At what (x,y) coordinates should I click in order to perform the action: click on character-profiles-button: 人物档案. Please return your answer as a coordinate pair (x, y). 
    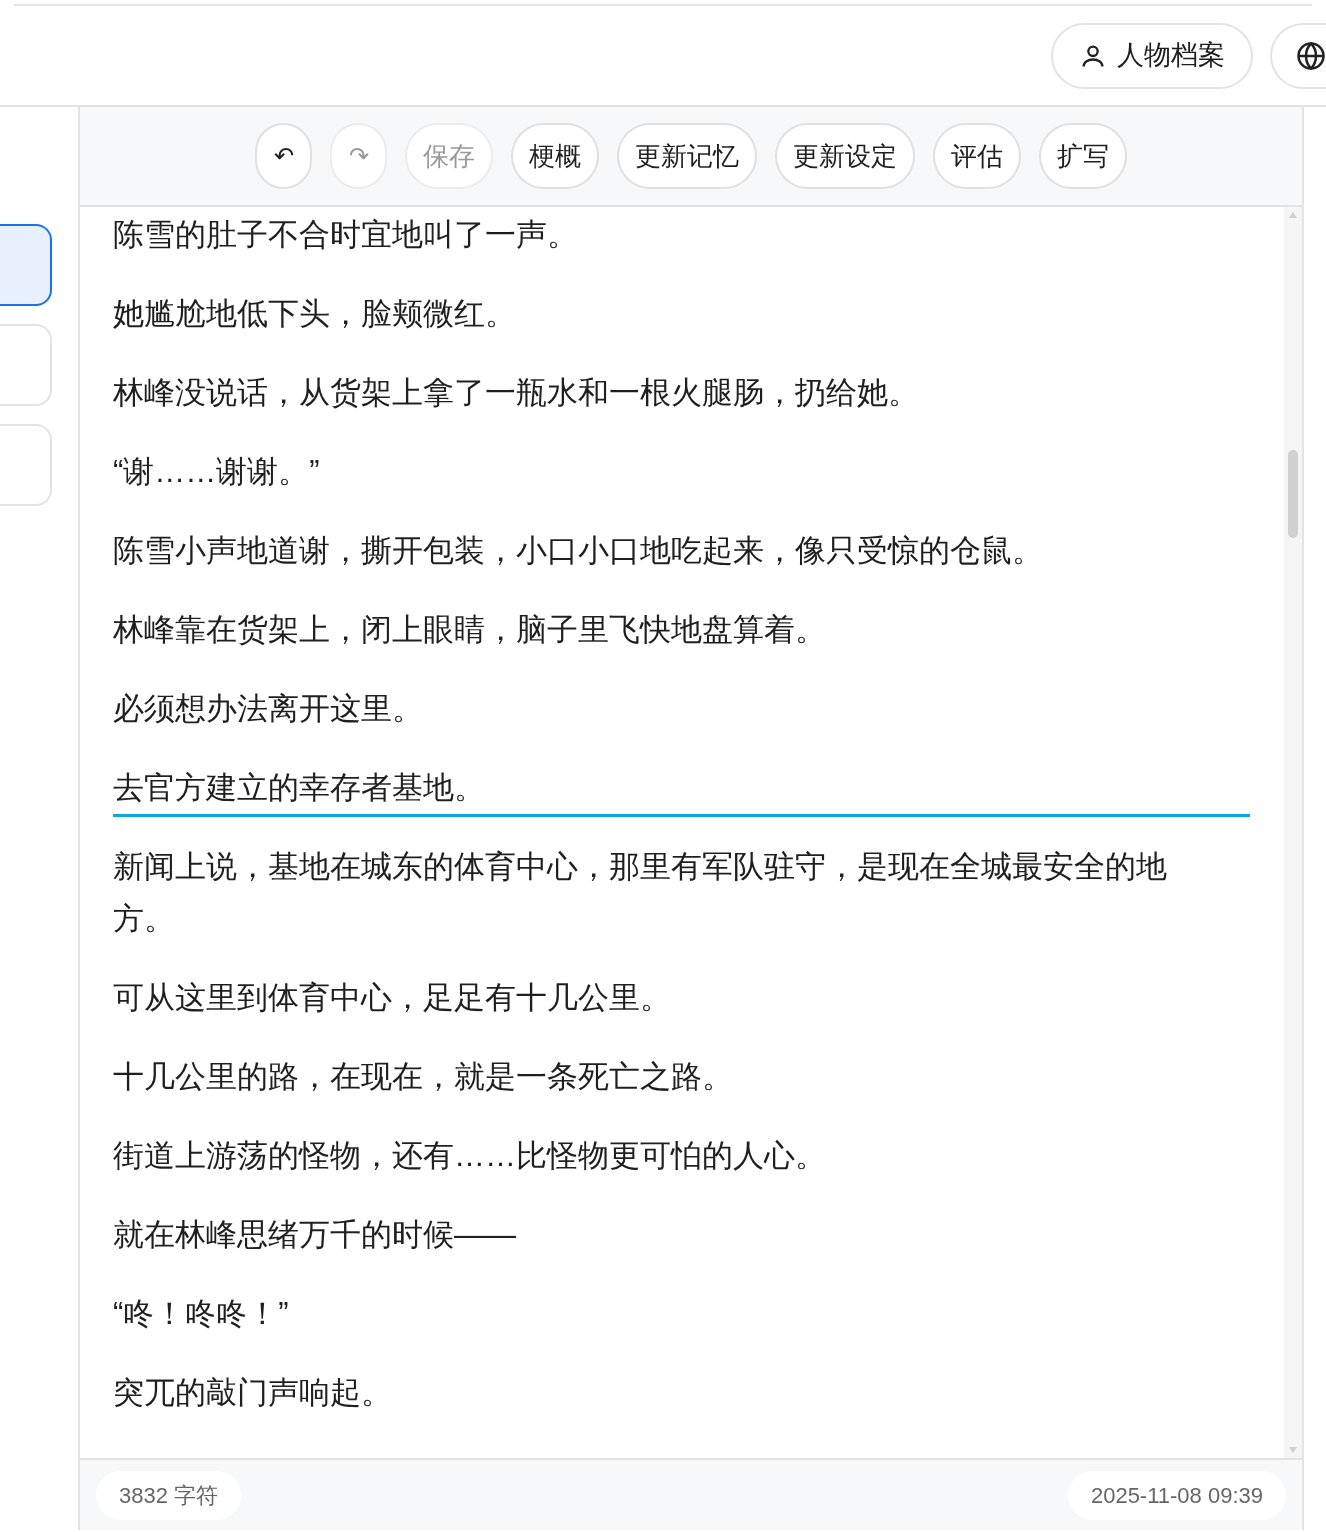
    Looking at the image, I should click on (1152, 55).